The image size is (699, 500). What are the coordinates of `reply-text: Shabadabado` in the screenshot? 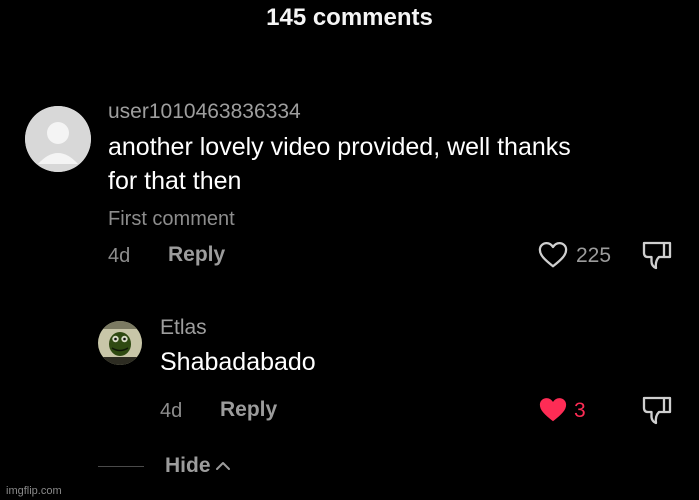 It's located at (238, 362).